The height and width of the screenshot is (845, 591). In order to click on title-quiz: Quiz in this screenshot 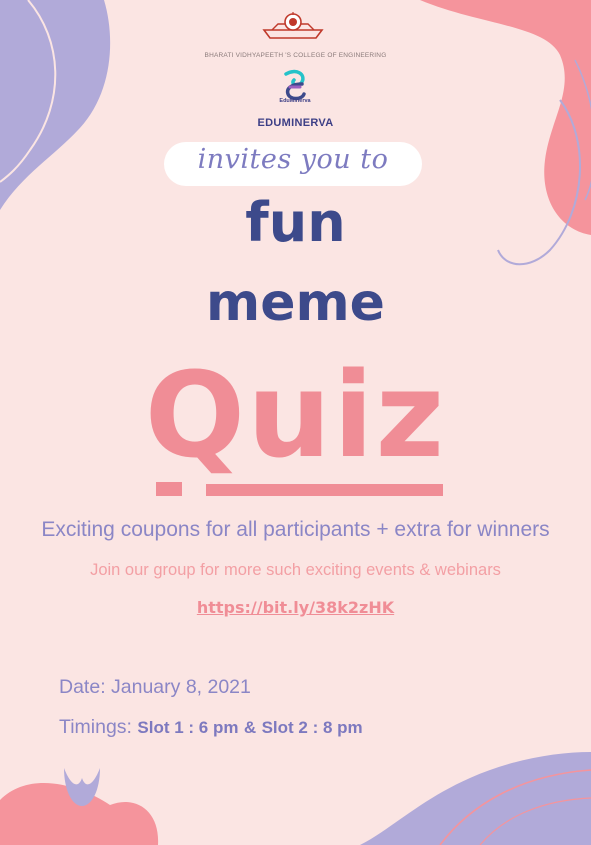, I will do `click(295, 415)`.